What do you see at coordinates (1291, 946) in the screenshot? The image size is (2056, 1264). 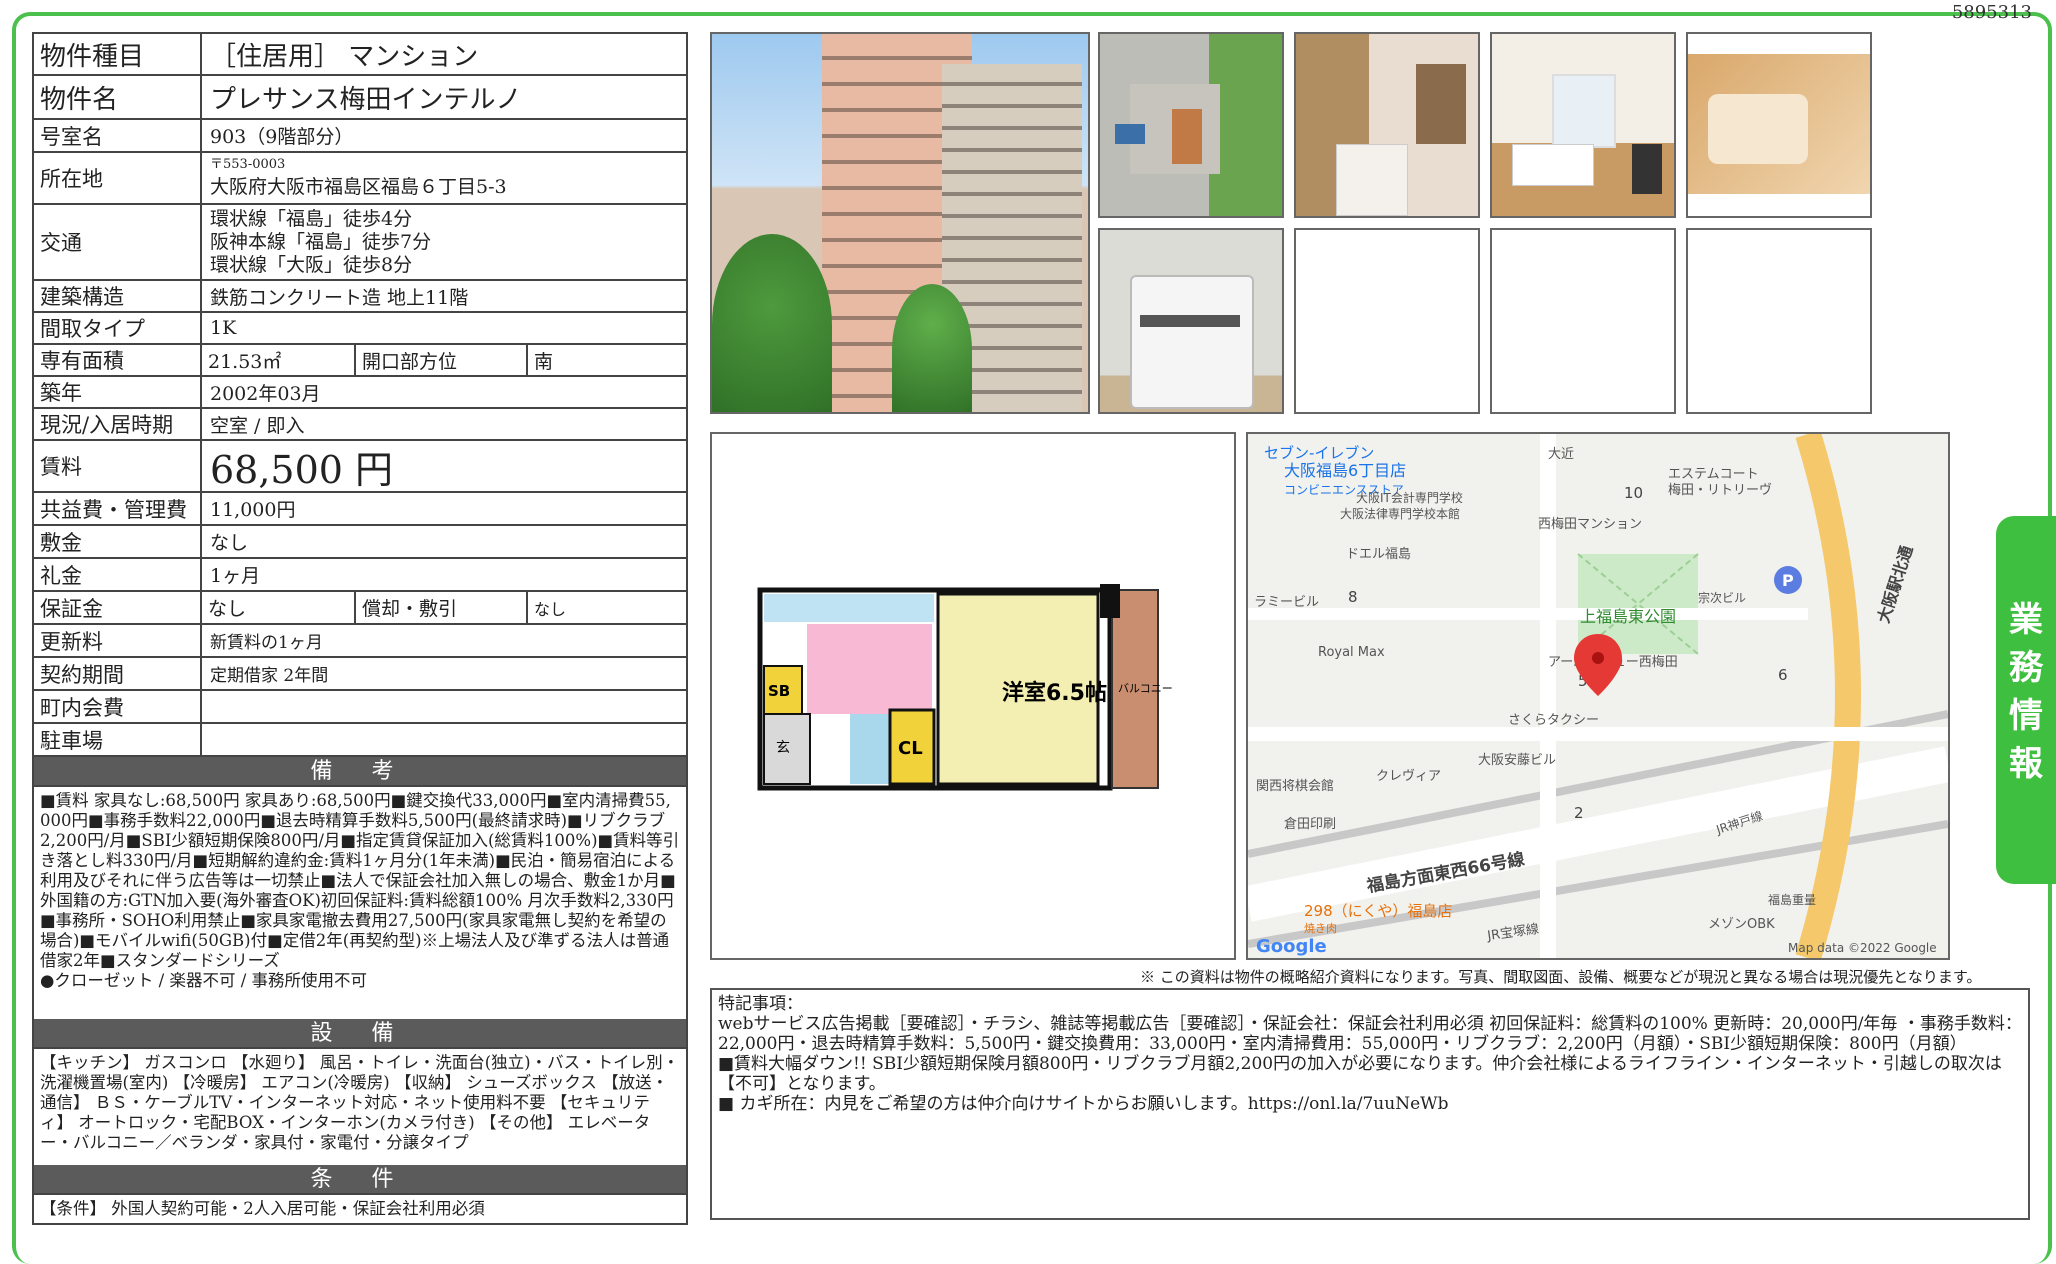 I see `google-logo: Google` at bounding box center [1291, 946].